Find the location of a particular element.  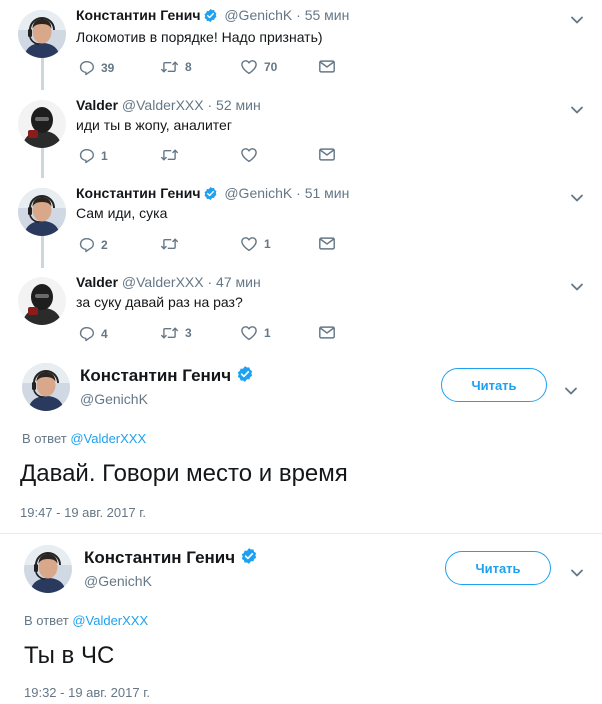

retweet-count: 8 is located at coordinates (188, 67).